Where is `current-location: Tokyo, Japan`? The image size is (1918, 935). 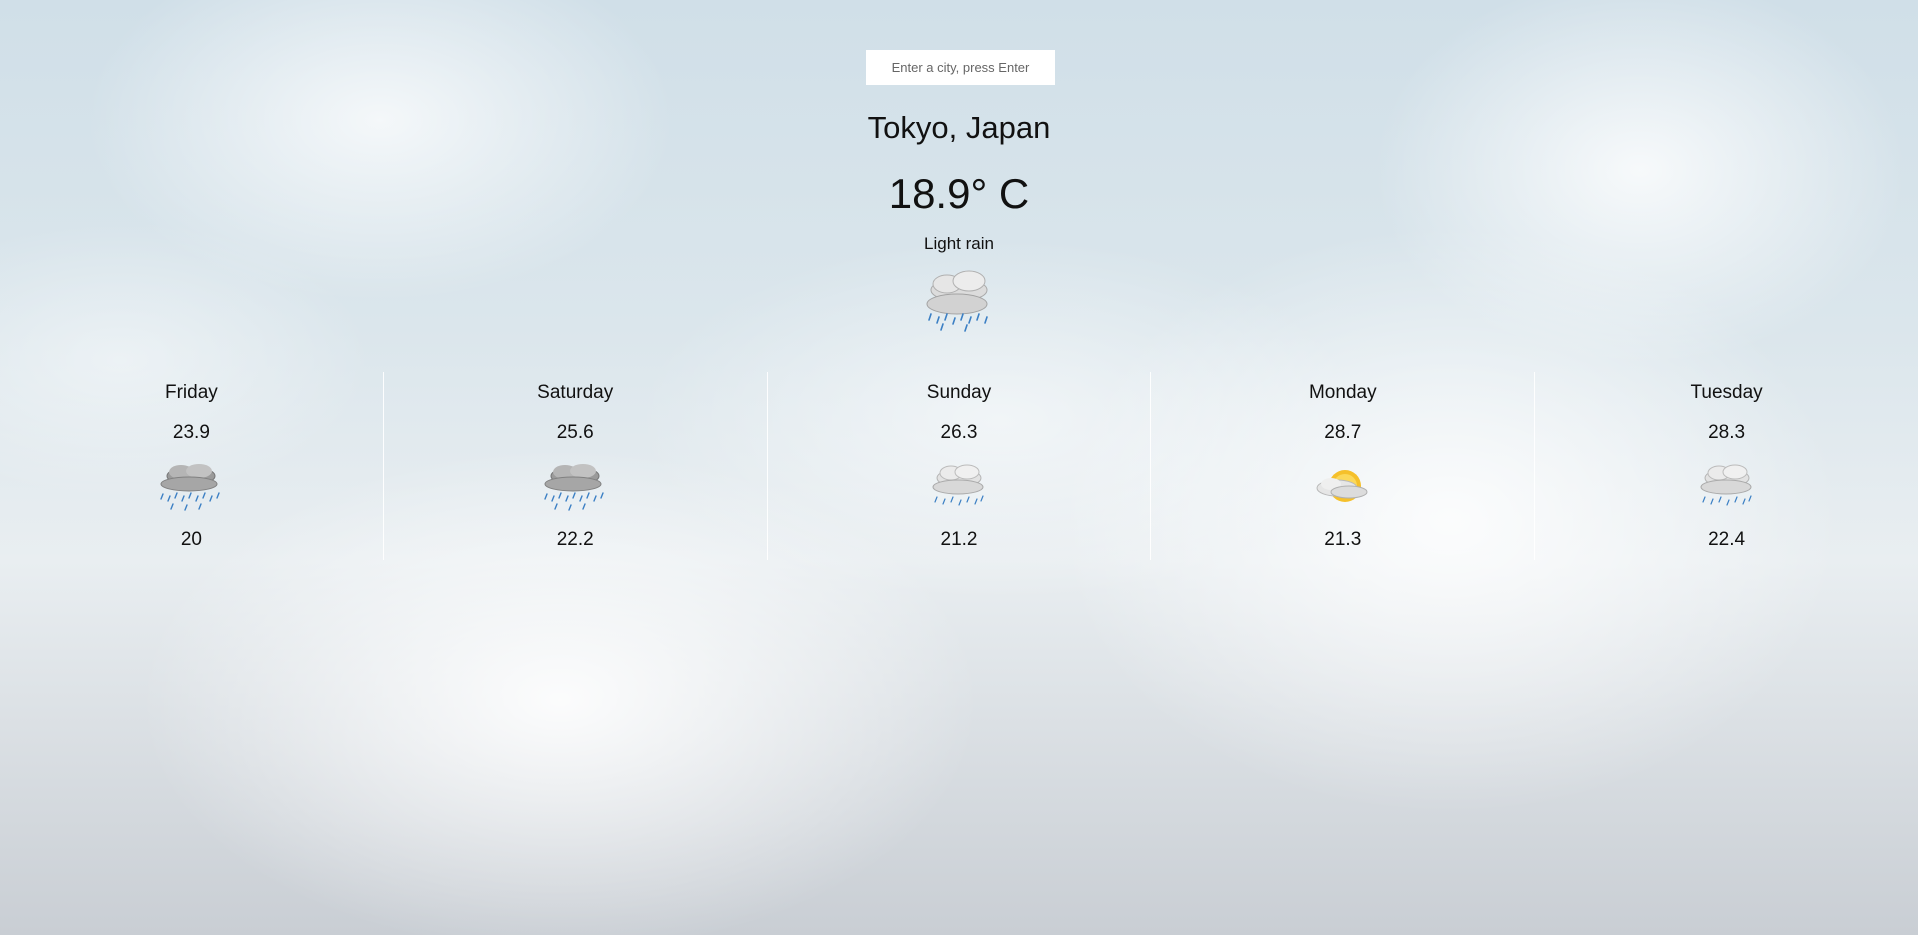
current-location: Tokyo, Japan is located at coordinates (959, 127).